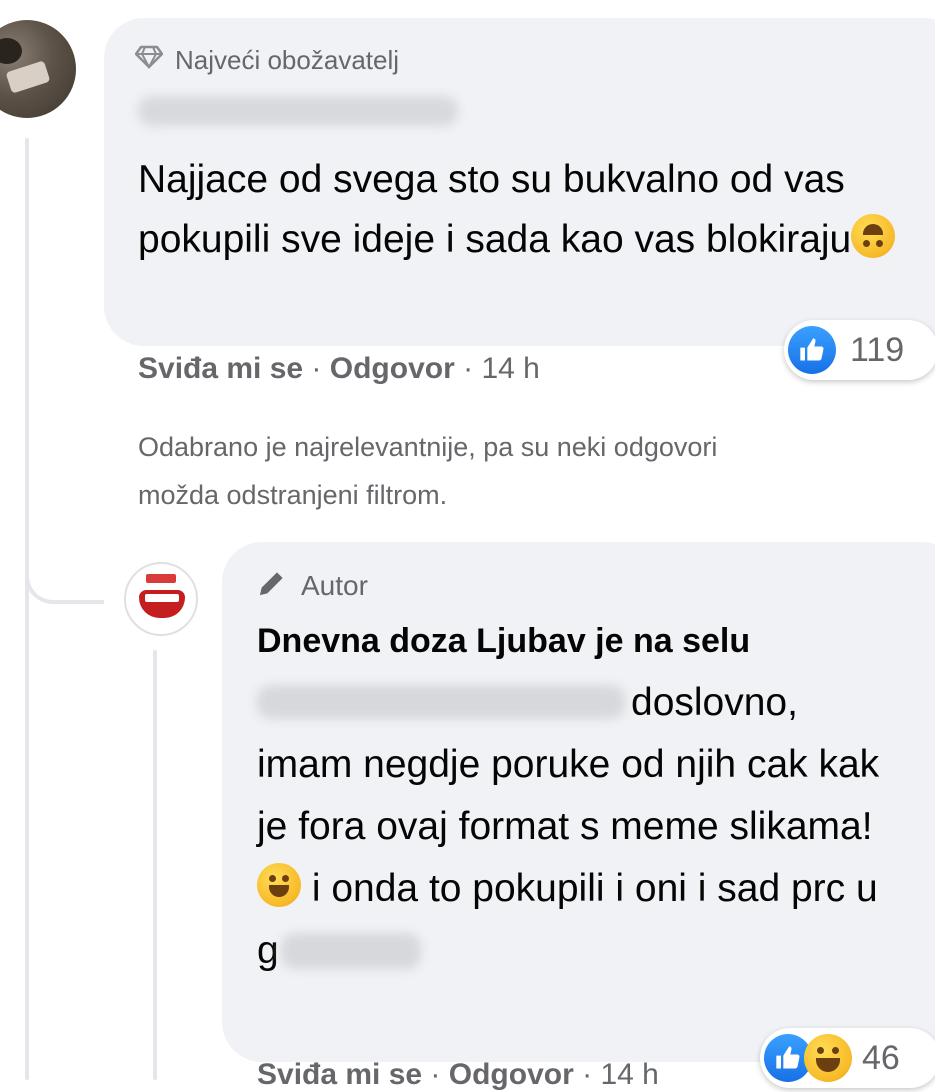 The image size is (935, 1092). I want to click on reaction-summary: 119, so click(859, 350).